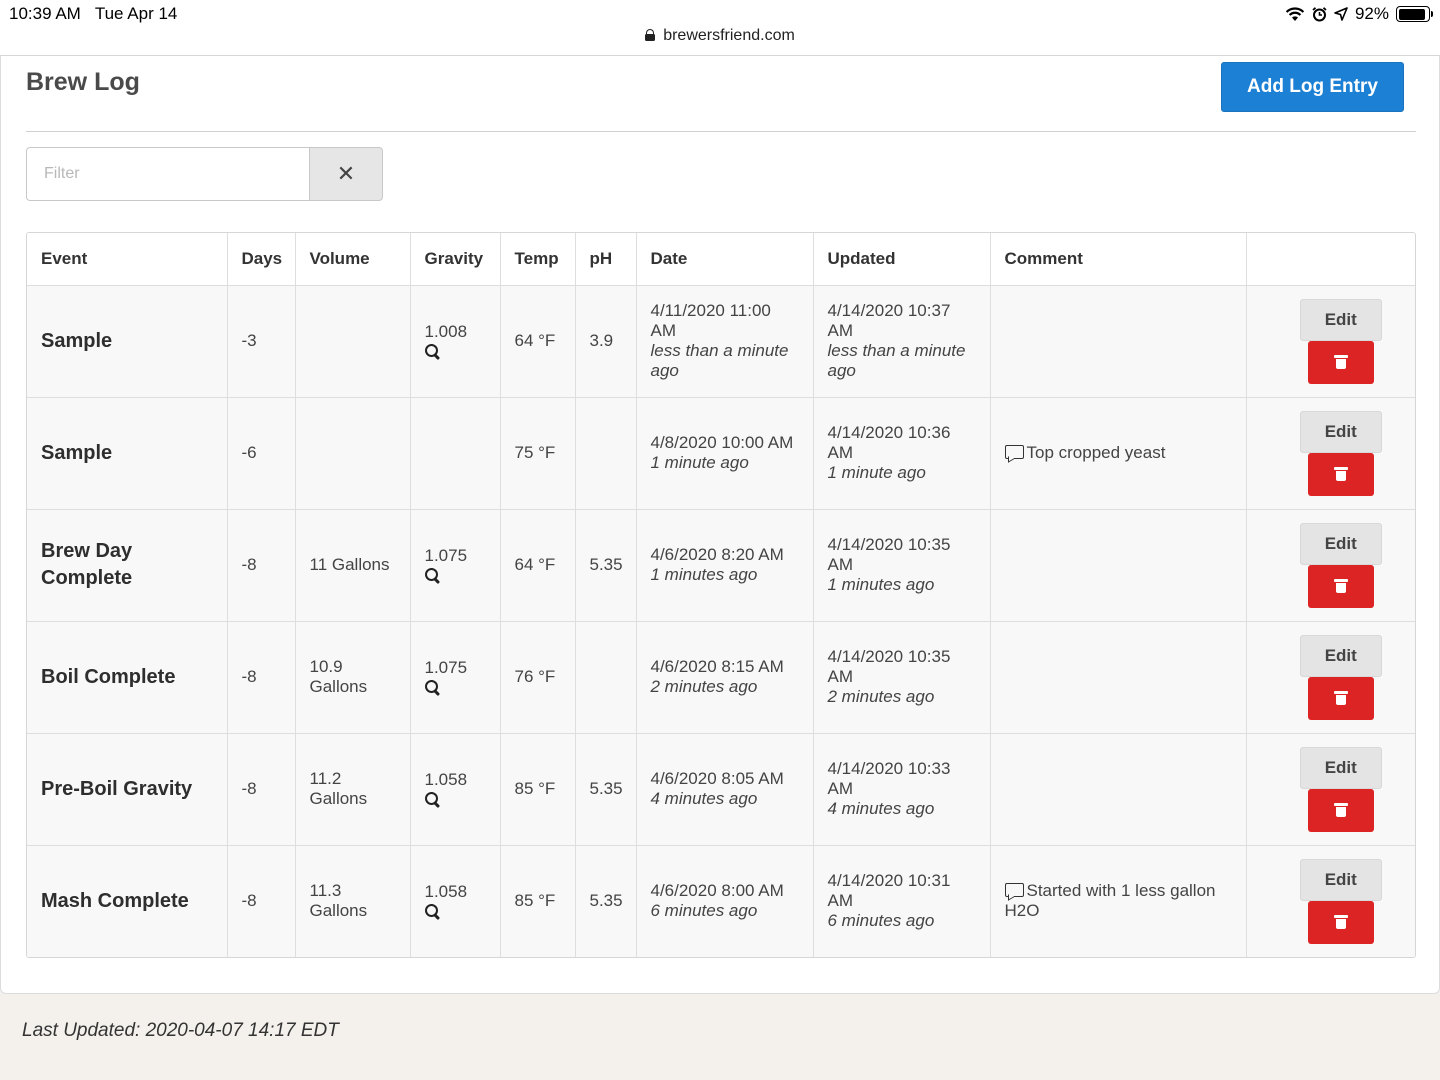 The width and height of the screenshot is (1440, 1080). I want to click on cell-temp: 85 °F, so click(538, 789).